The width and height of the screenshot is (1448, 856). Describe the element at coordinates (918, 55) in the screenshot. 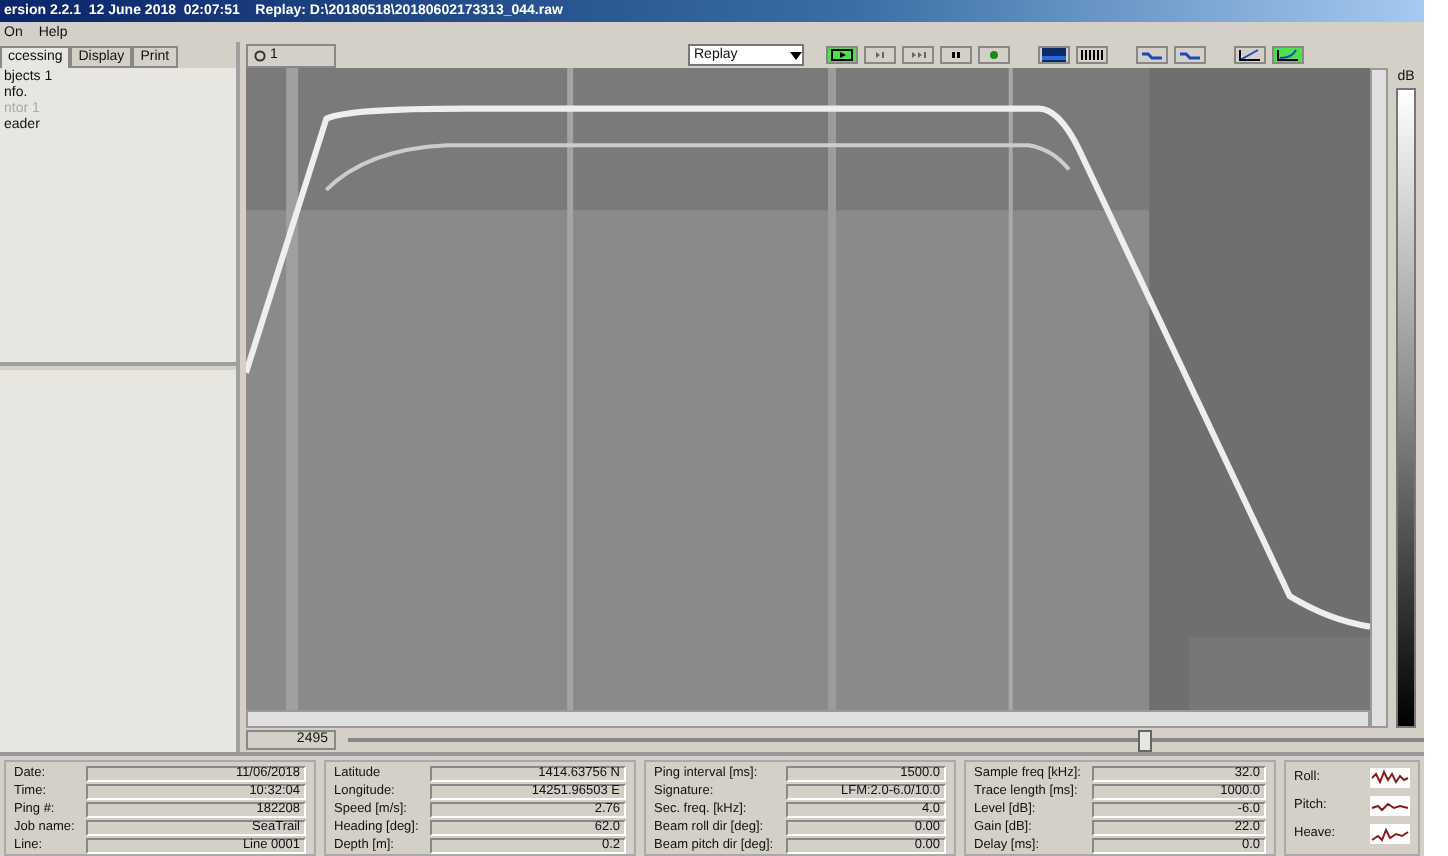

I see `fast-forward-icon` at that location.